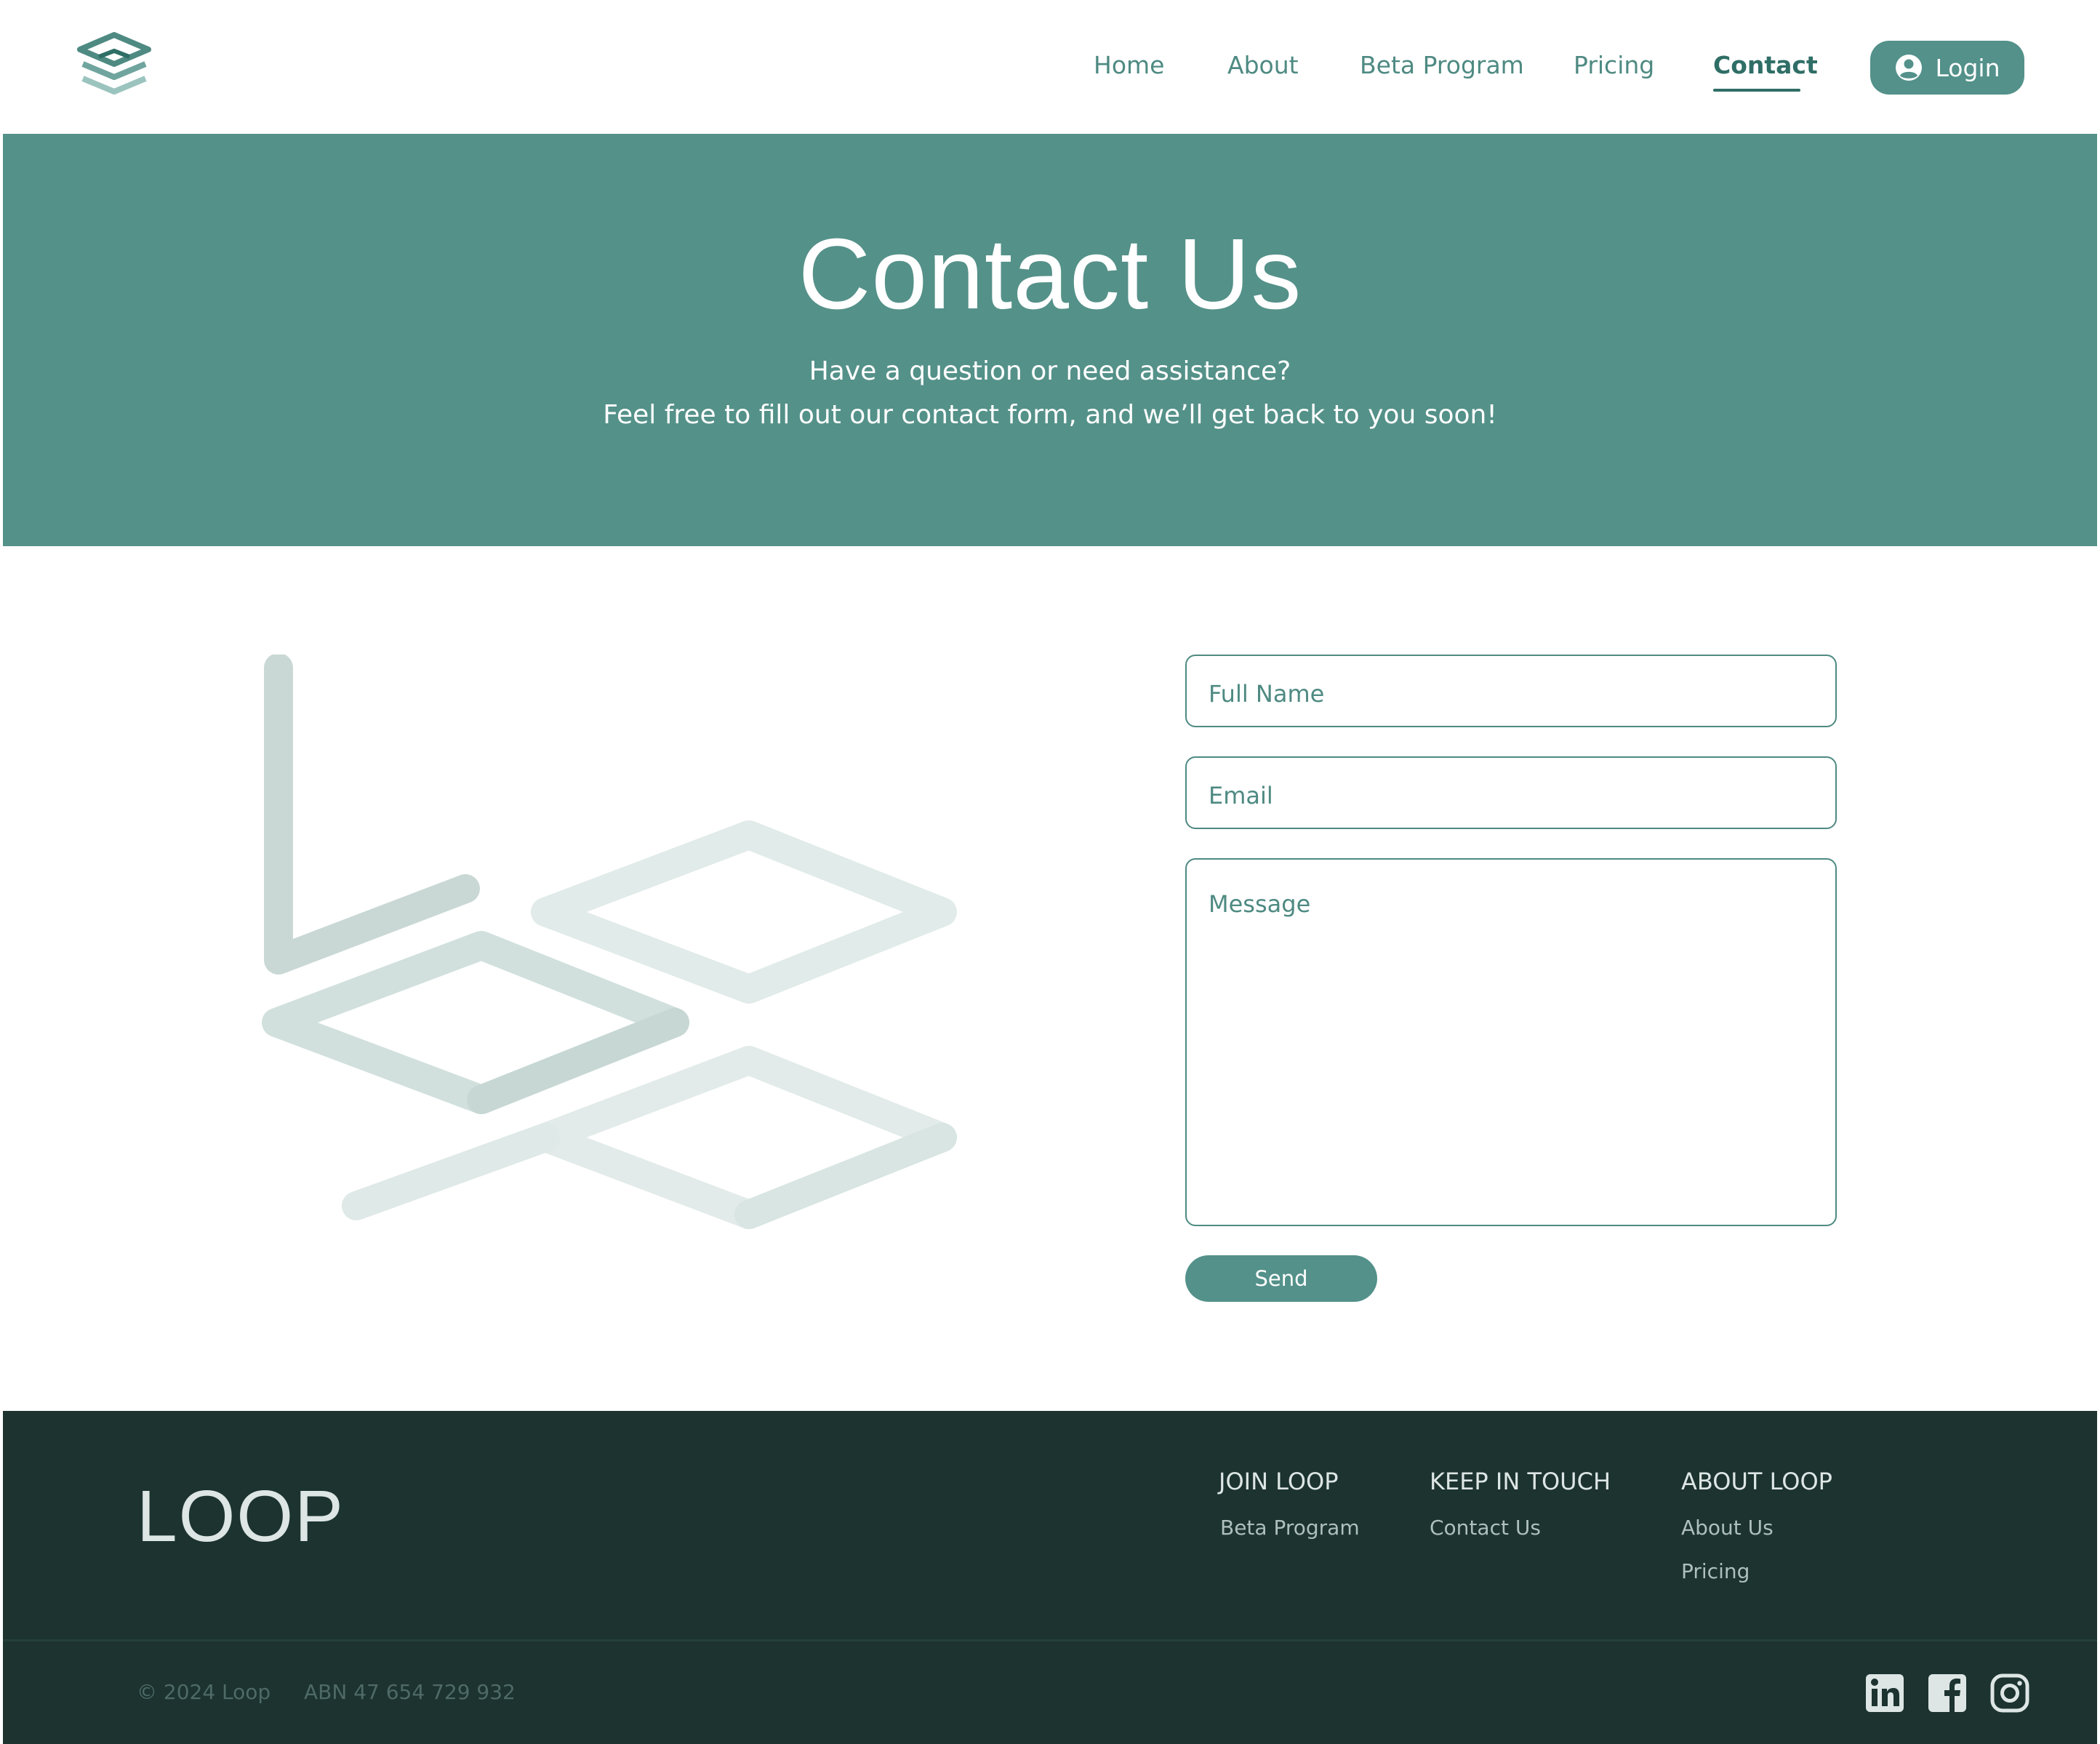  I want to click on login-button: Login, so click(1947, 68).